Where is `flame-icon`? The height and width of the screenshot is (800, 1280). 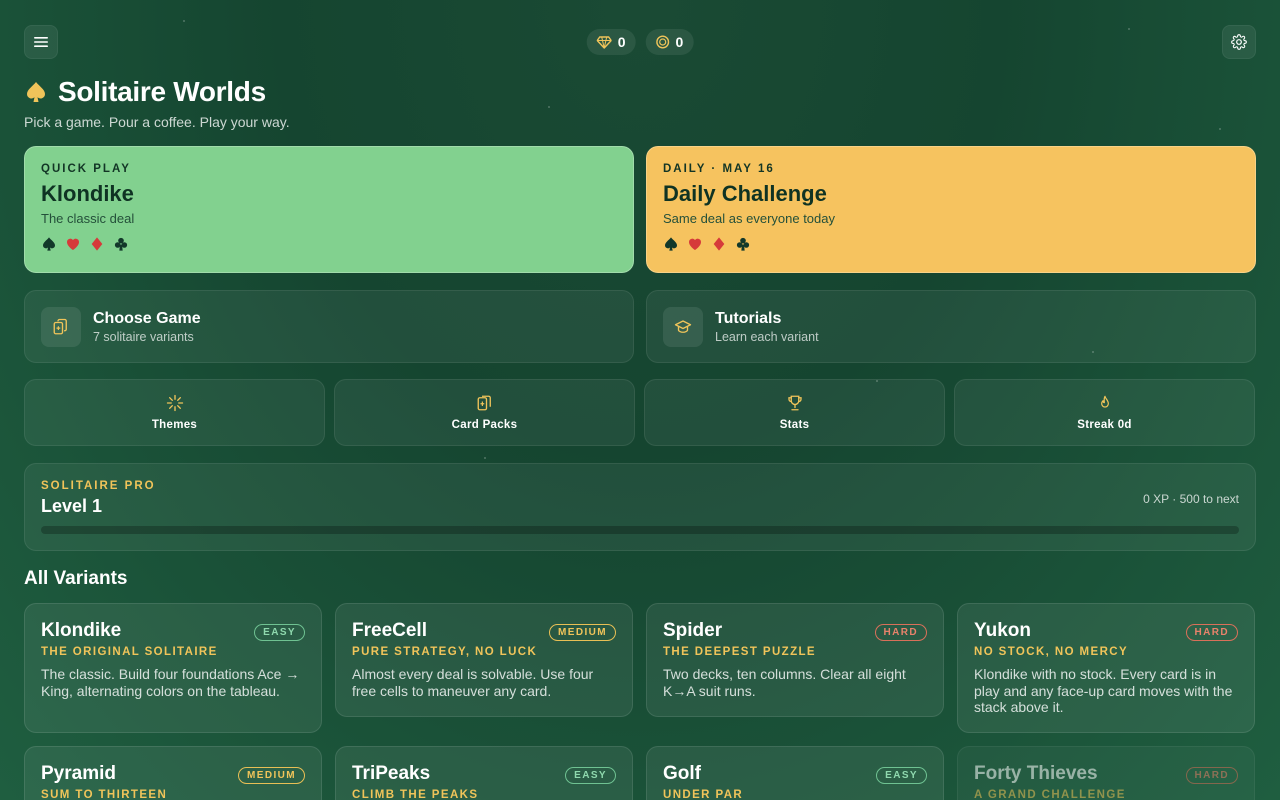 flame-icon is located at coordinates (1104, 401).